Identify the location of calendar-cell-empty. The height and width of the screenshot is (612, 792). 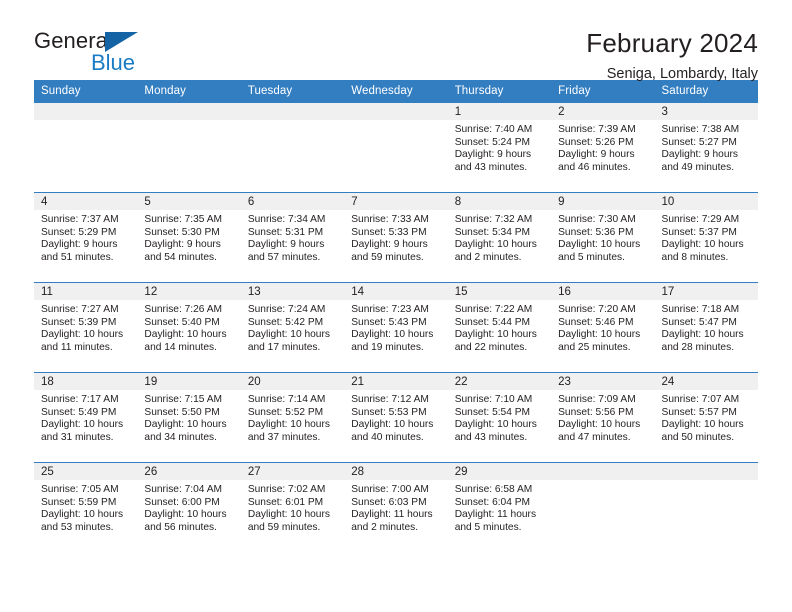
(396, 147).